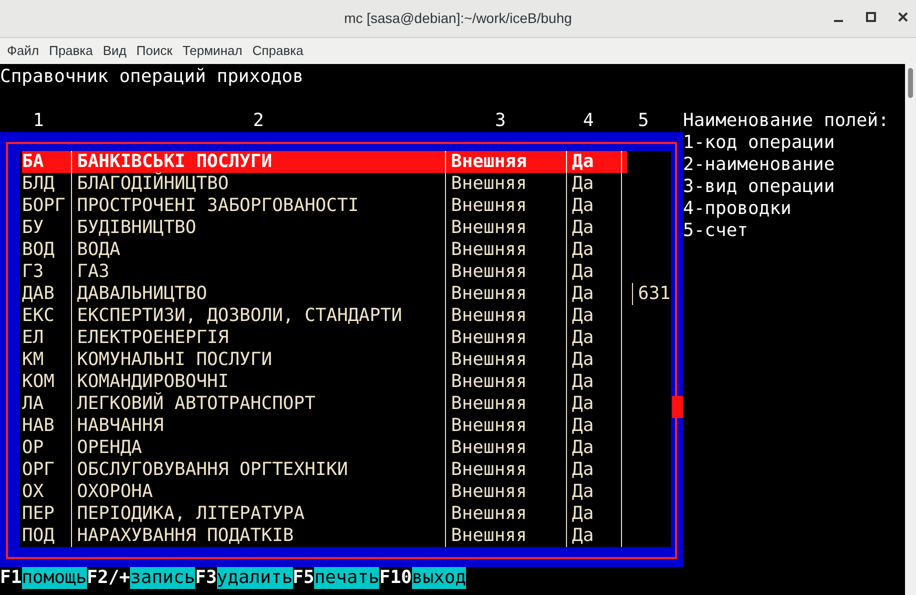  I want to click on code-cell-text: ОР, so click(33, 448).